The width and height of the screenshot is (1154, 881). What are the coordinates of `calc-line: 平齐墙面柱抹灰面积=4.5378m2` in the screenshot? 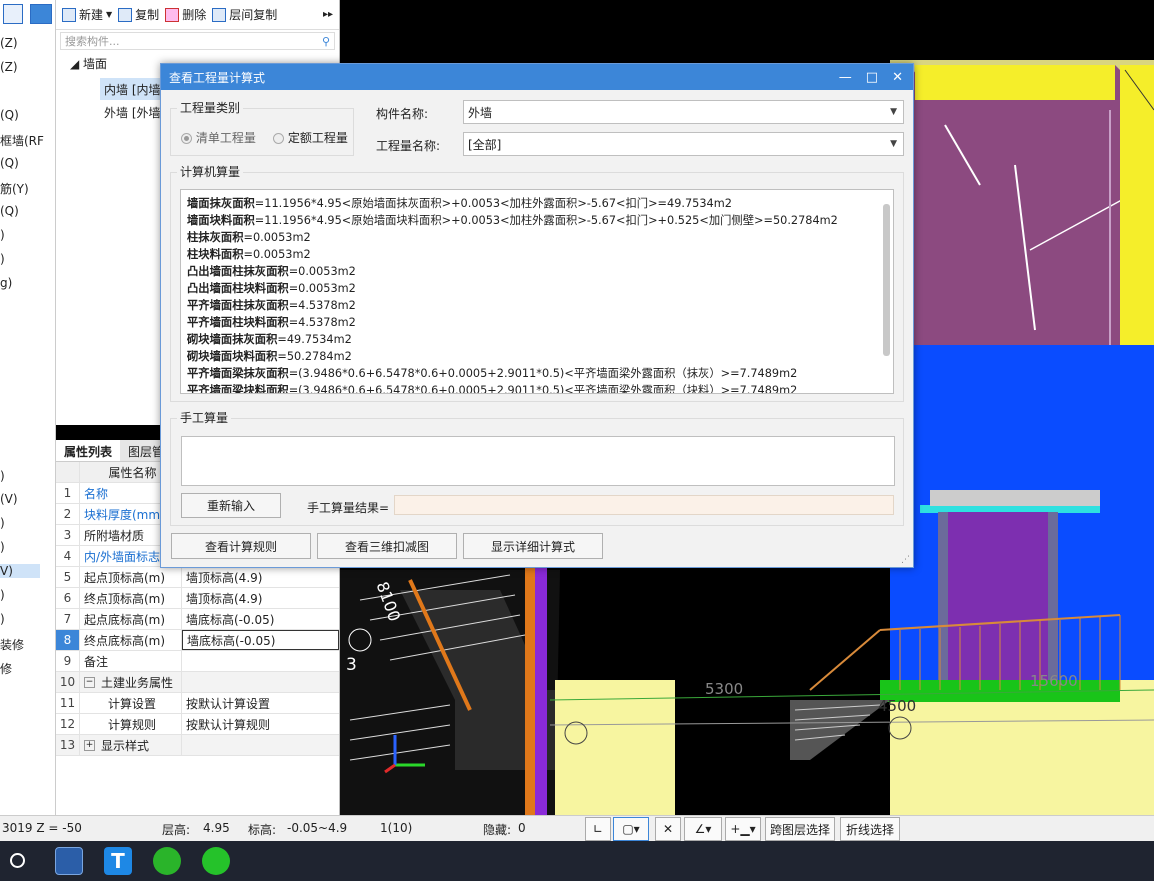 It's located at (537, 305).